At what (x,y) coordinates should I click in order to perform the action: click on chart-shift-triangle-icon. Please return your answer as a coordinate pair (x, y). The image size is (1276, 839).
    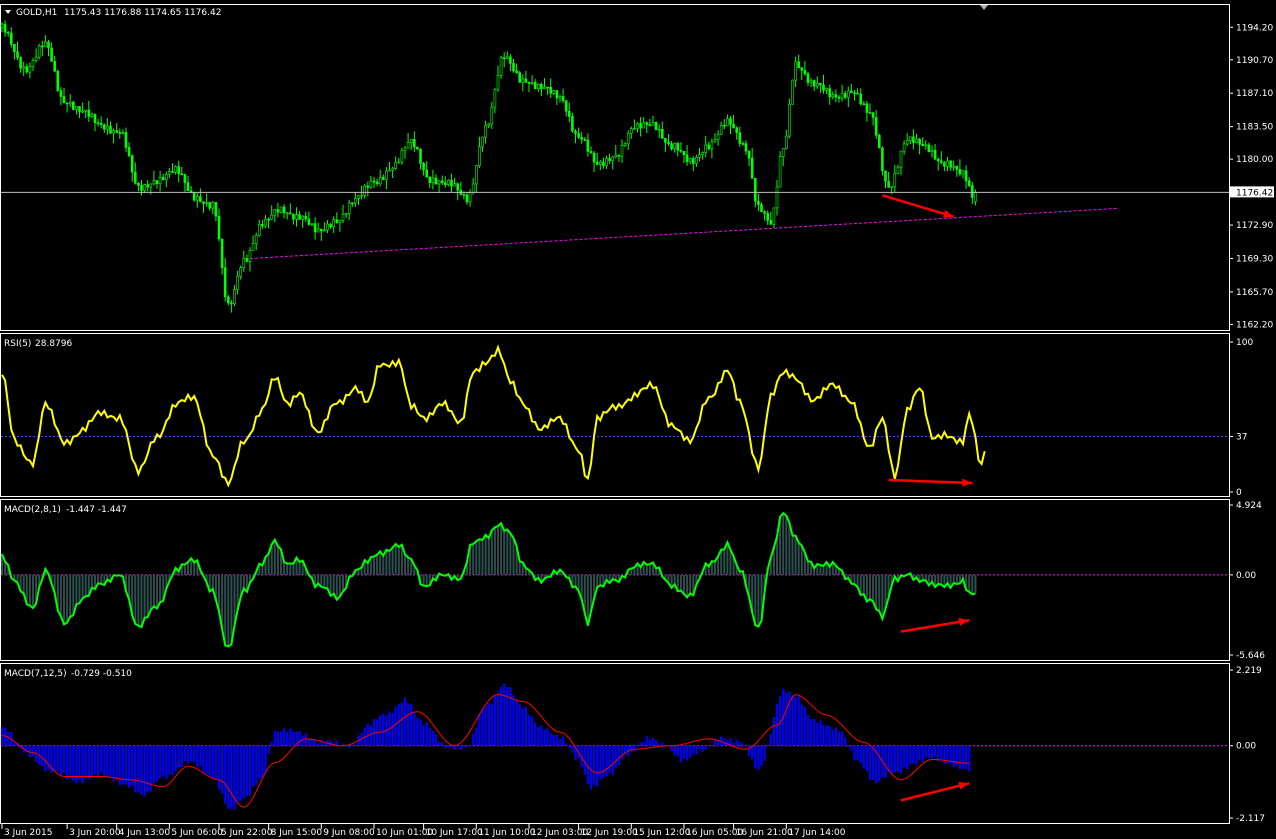
    Looking at the image, I should click on (984, 7).